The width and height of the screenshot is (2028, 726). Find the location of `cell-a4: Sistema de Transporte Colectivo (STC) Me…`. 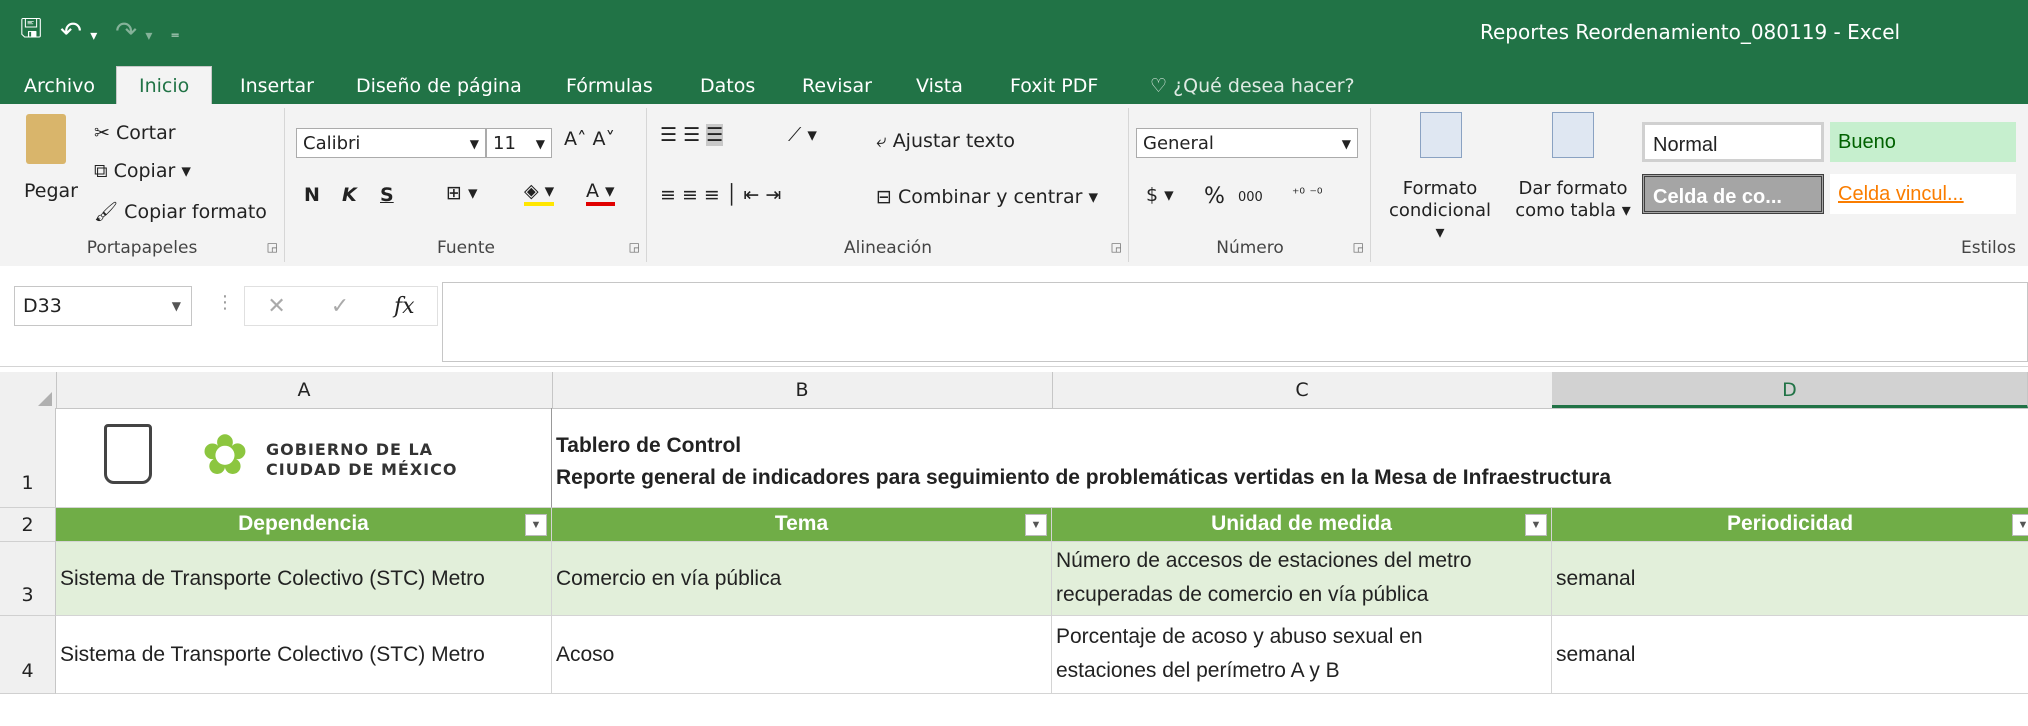

cell-a4: Sistema de Transporte Colectivo (STC) Me… is located at coordinates (304, 655).